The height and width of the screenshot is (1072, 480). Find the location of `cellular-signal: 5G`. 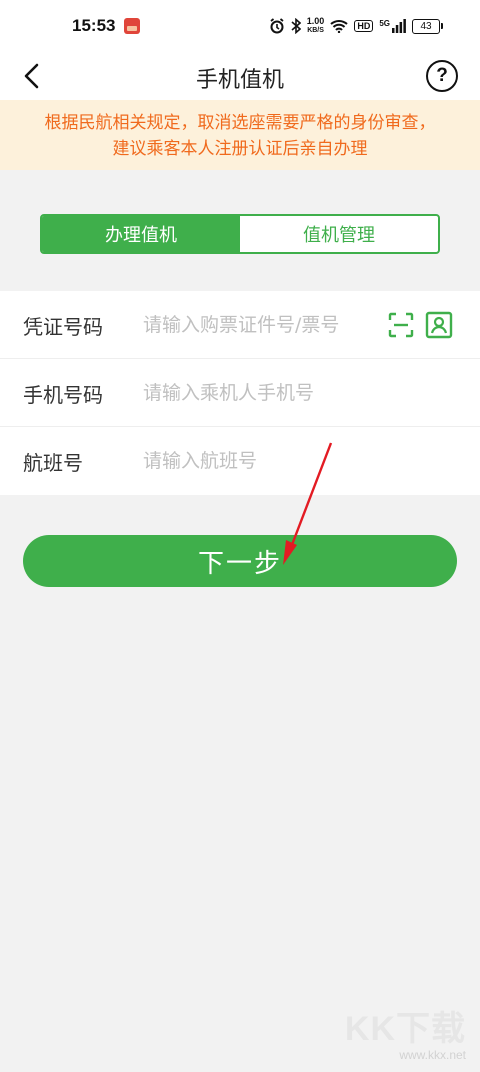

cellular-signal: 5G is located at coordinates (392, 26).